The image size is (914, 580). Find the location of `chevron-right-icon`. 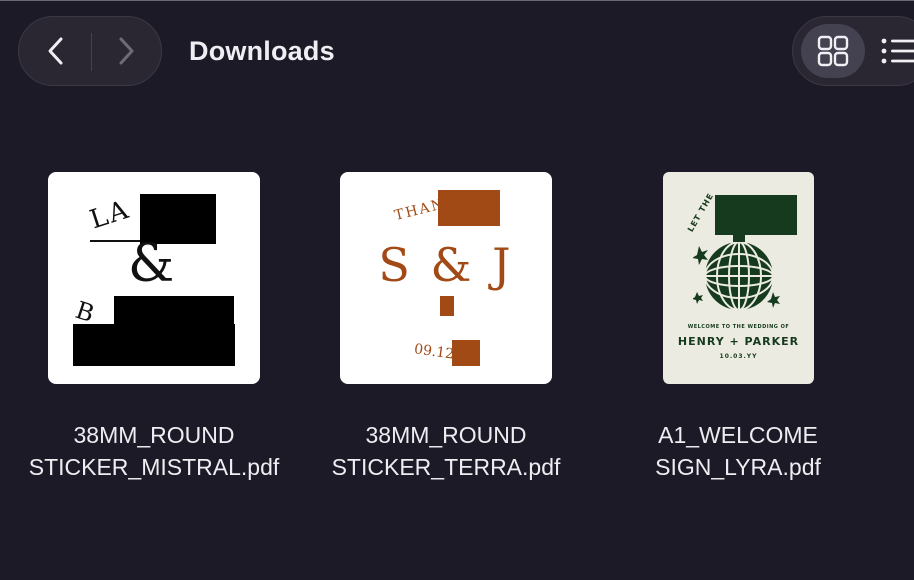

chevron-right-icon is located at coordinates (126, 51).